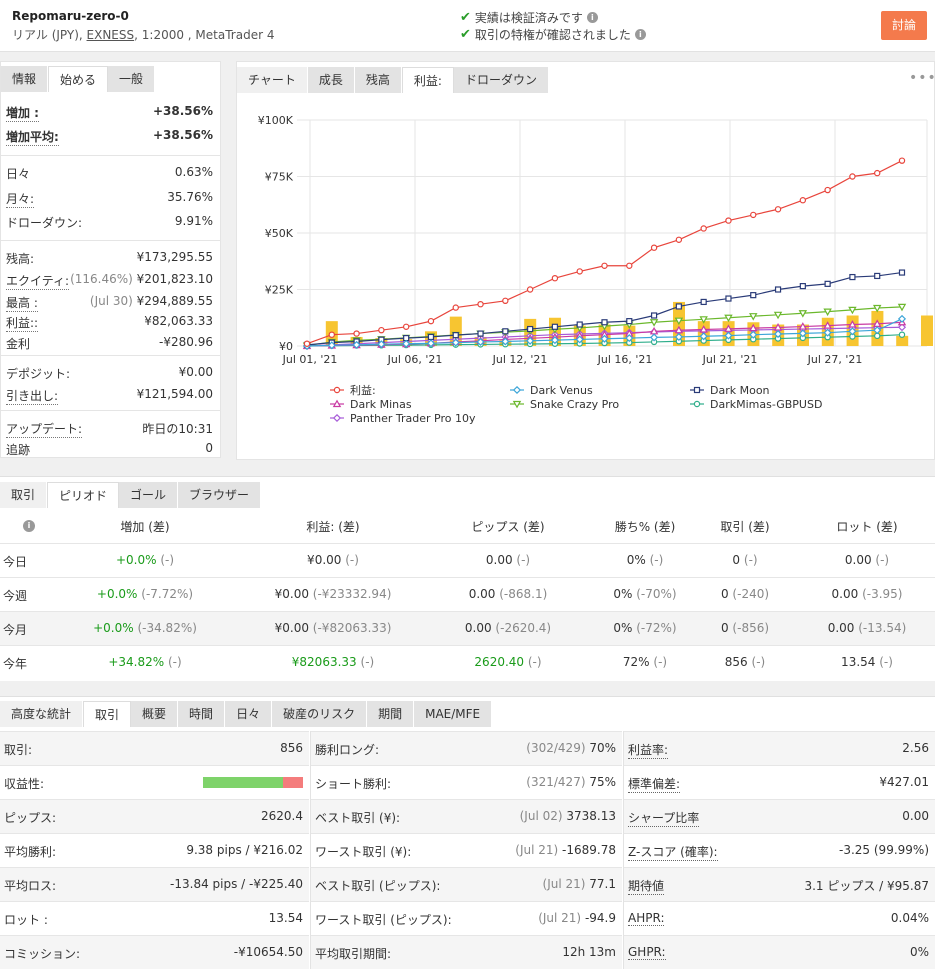  I want to click on legend-label: Dark Minas, so click(381, 404).